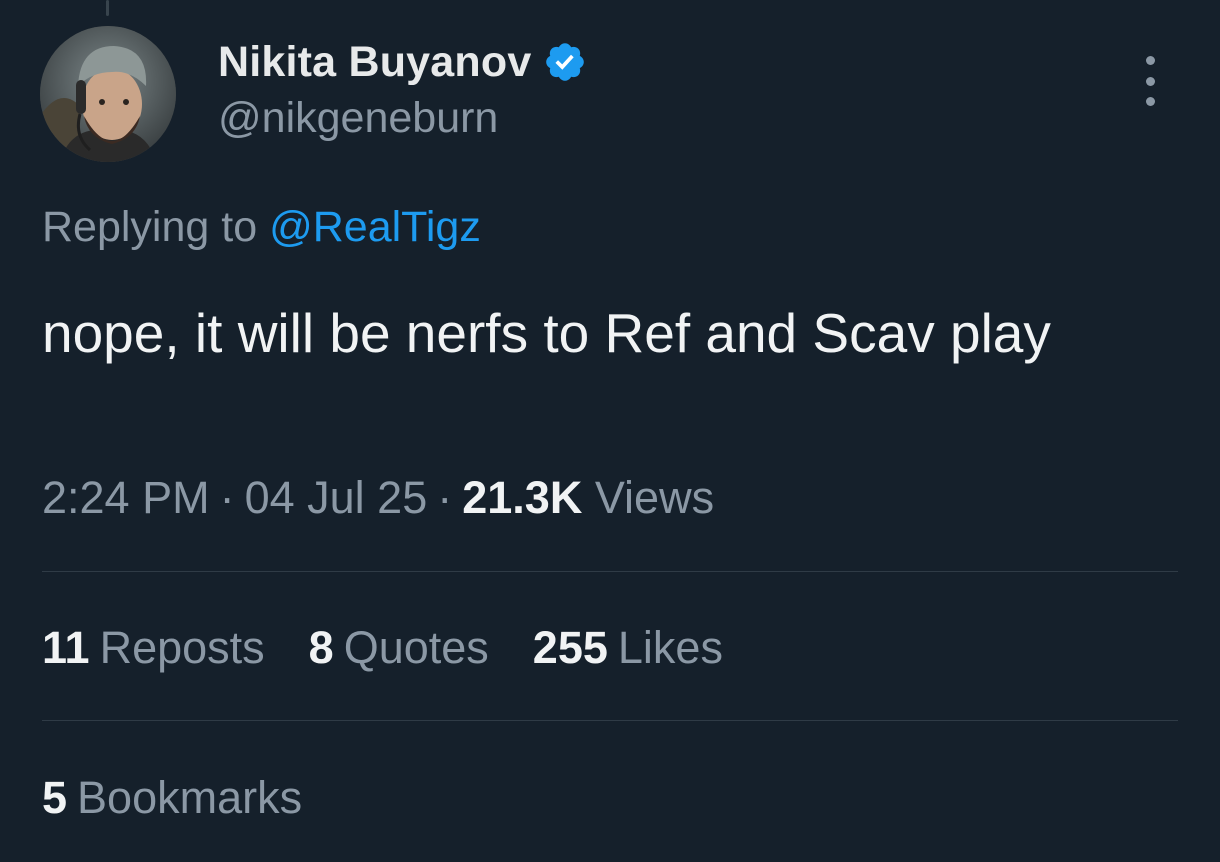  I want to click on author-info: Nikita Buyanov @nikgeneburn, so click(402, 89).